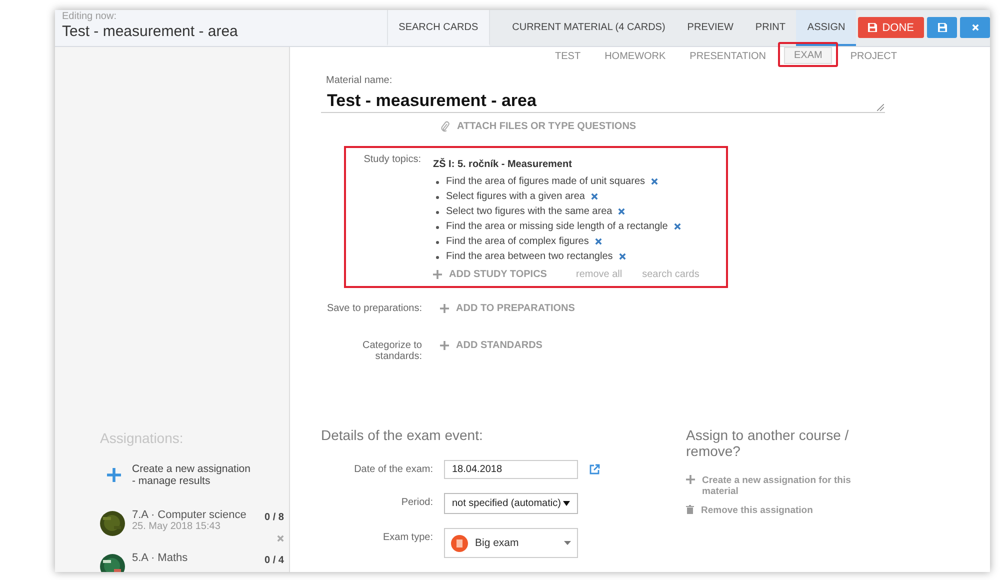 Image resolution: width=1000 pixels, height=580 pixels. I want to click on field-label: Date of the exam:, so click(393, 469).